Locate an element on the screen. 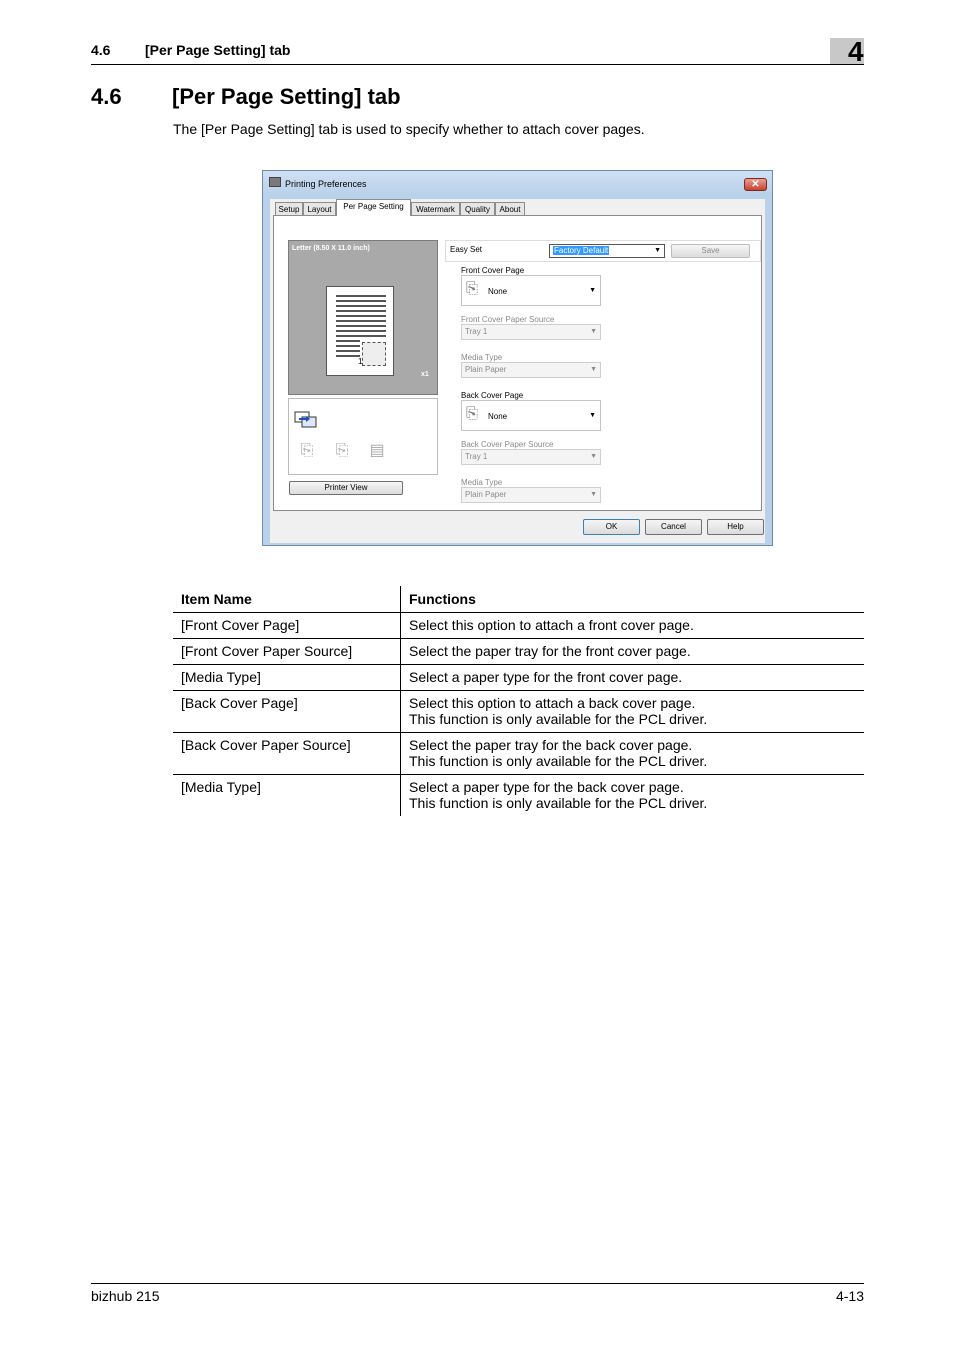 This screenshot has height=1351, width=954. tab-quality: Quality is located at coordinates (477, 208).